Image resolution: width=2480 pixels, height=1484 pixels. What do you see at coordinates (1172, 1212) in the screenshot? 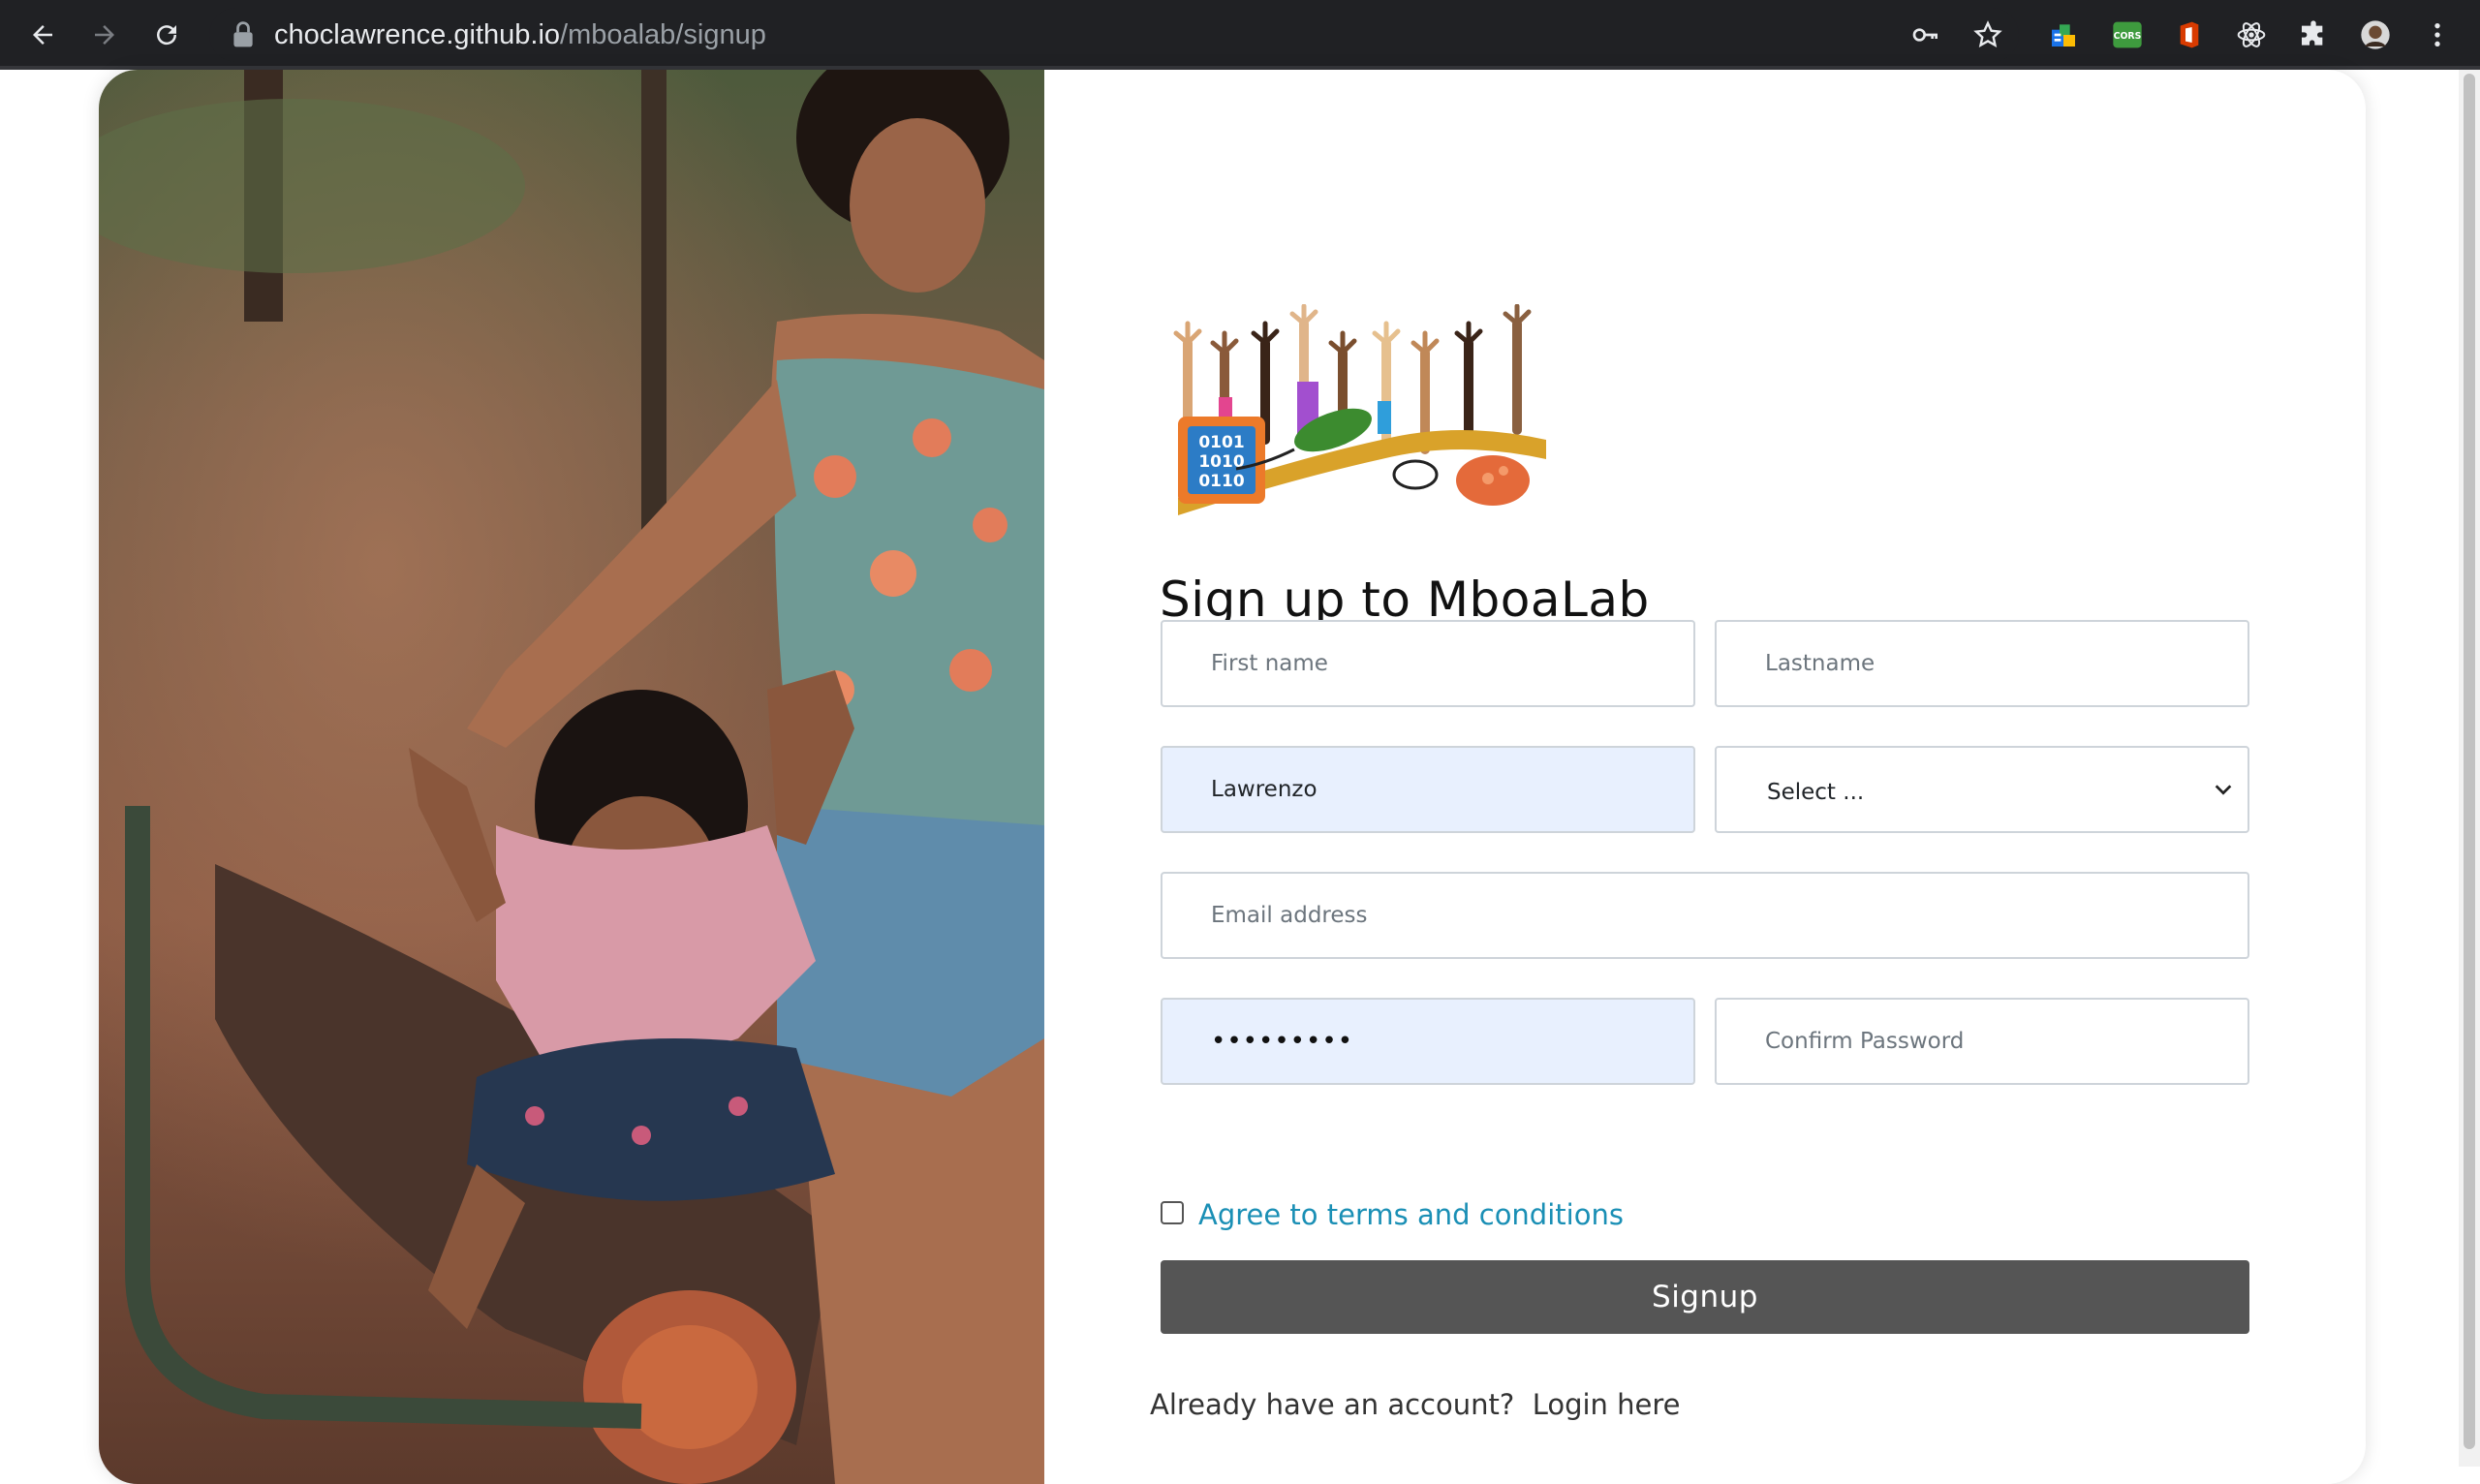
I see `terms-checkbox` at bounding box center [1172, 1212].